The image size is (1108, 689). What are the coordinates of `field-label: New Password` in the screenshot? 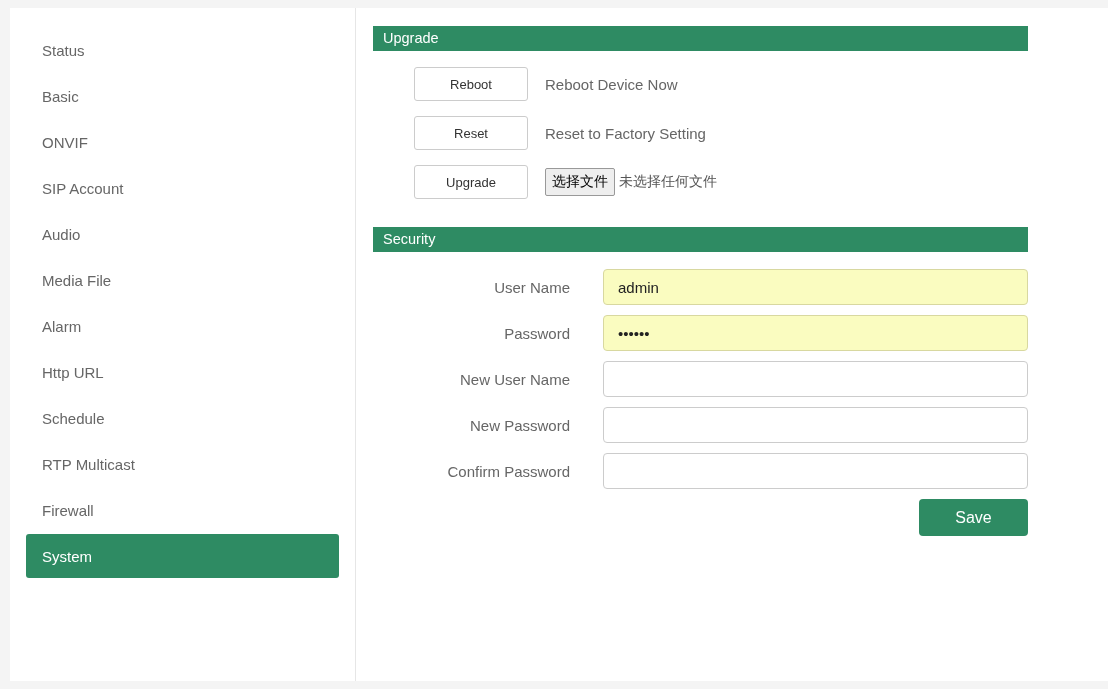 It's located at (519, 425).